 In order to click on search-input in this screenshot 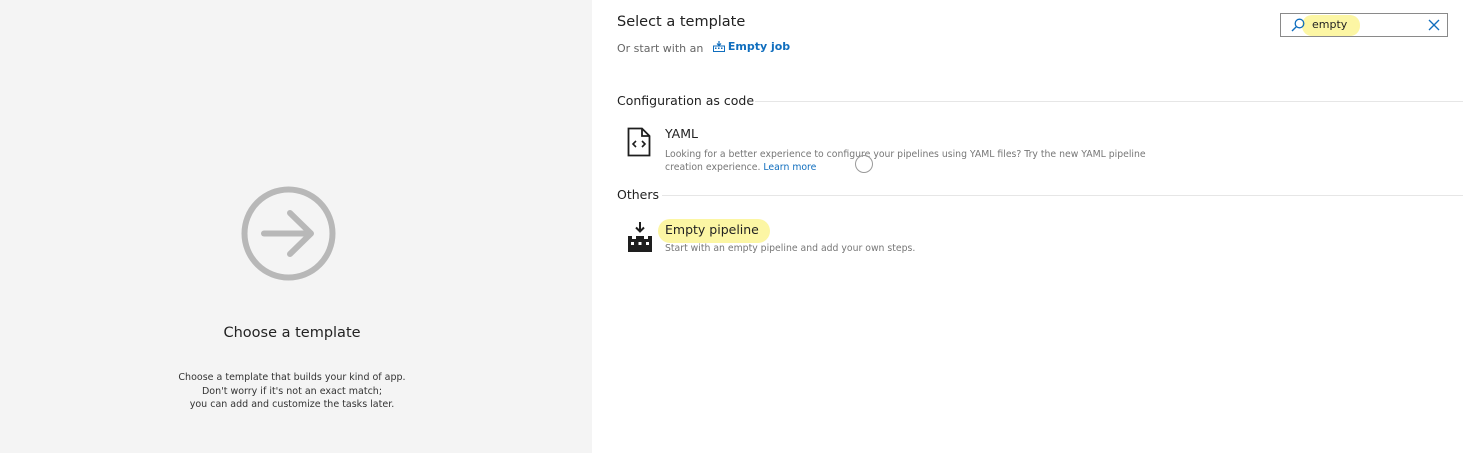, I will do `click(1367, 24)`.